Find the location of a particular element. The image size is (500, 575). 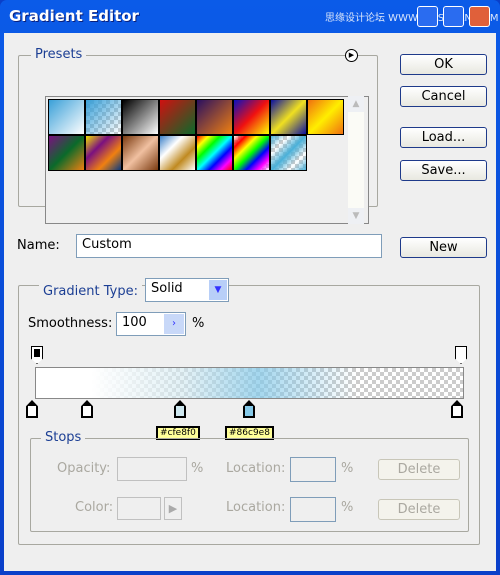

opacity-stop-left is located at coordinates (37, 355).